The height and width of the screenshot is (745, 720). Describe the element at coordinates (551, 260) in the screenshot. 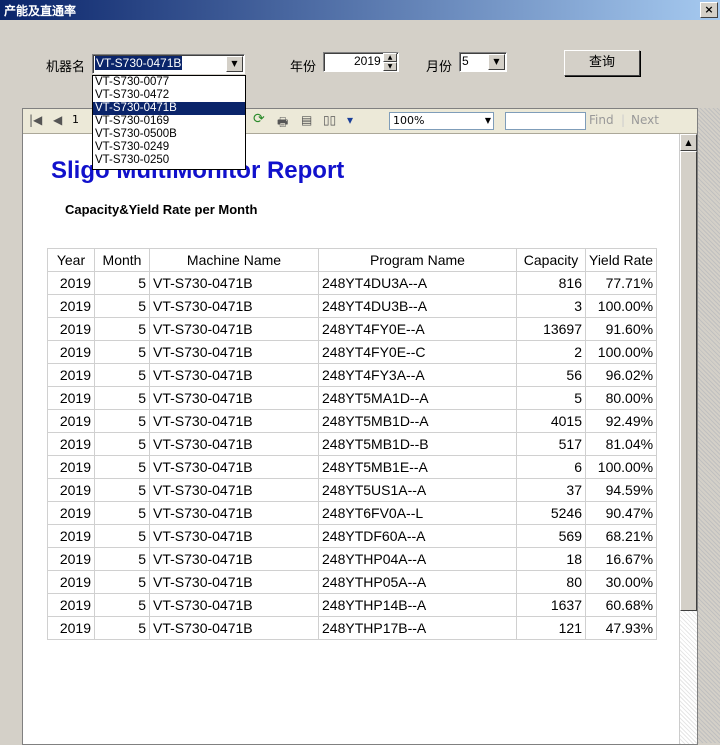

I see `column-header-capacity: Capacity` at that location.